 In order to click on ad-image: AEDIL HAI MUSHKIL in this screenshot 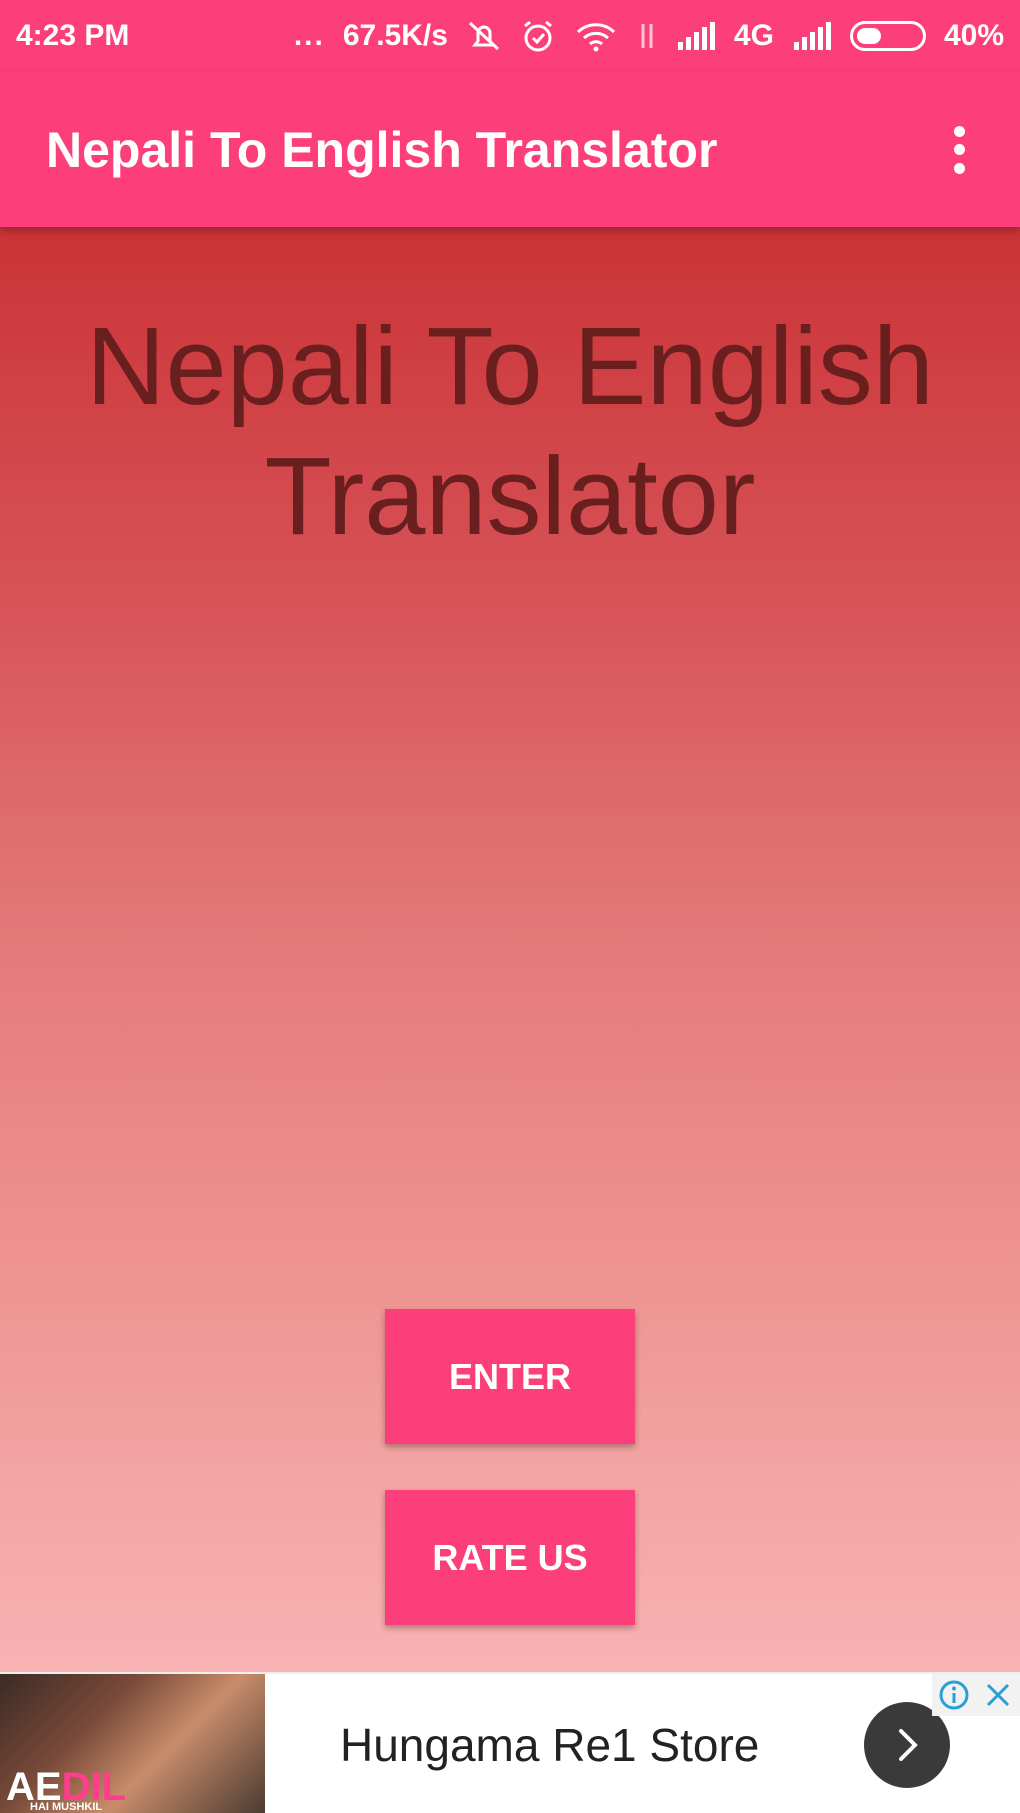, I will do `click(132, 1743)`.